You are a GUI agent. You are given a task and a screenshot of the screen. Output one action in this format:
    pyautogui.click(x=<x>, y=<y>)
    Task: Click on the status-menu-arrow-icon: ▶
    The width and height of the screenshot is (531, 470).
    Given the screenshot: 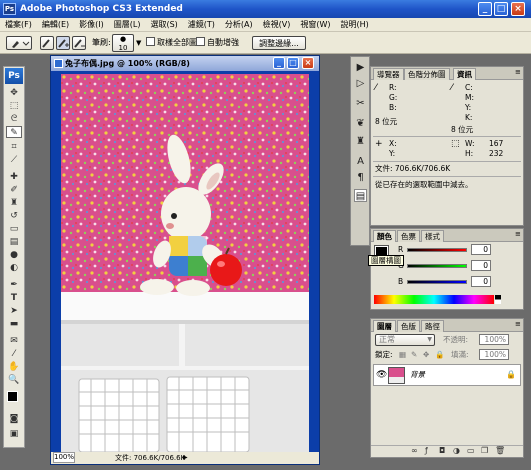 What is the action you would take?
    pyautogui.click(x=185, y=458)
    